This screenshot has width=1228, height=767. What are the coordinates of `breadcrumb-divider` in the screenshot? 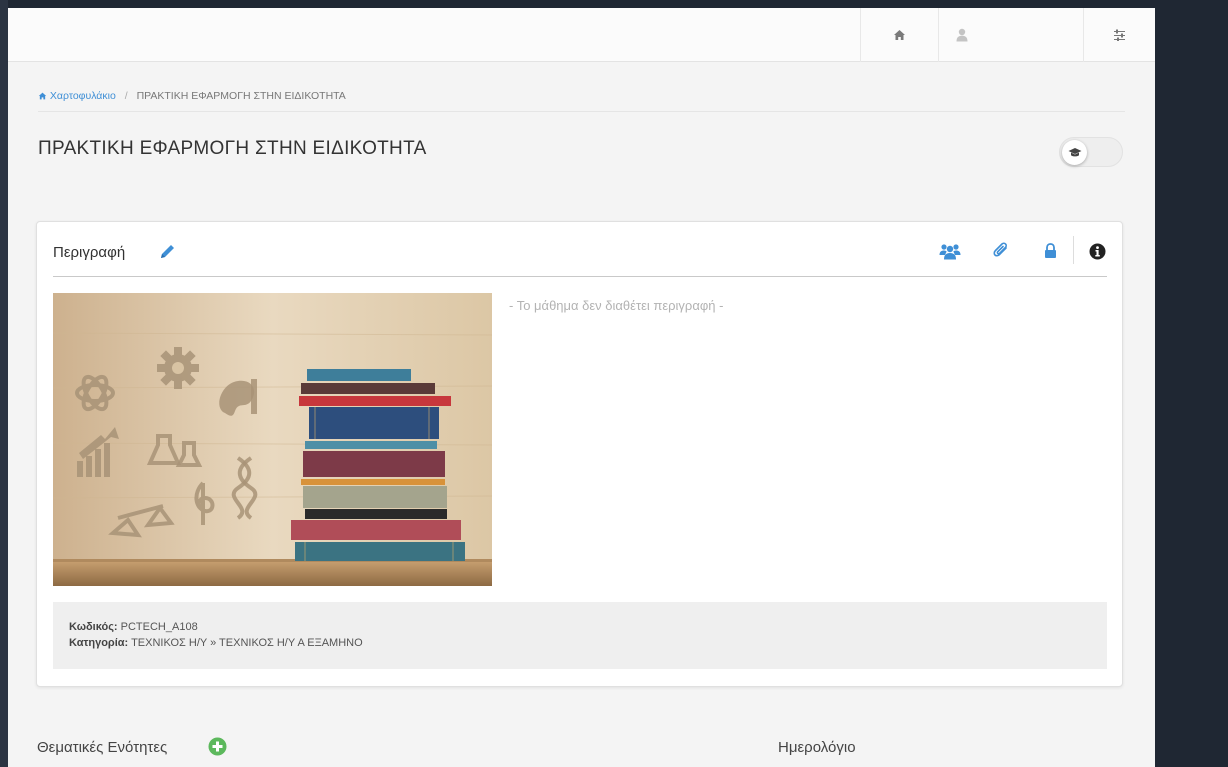 It's located at (581, 111).